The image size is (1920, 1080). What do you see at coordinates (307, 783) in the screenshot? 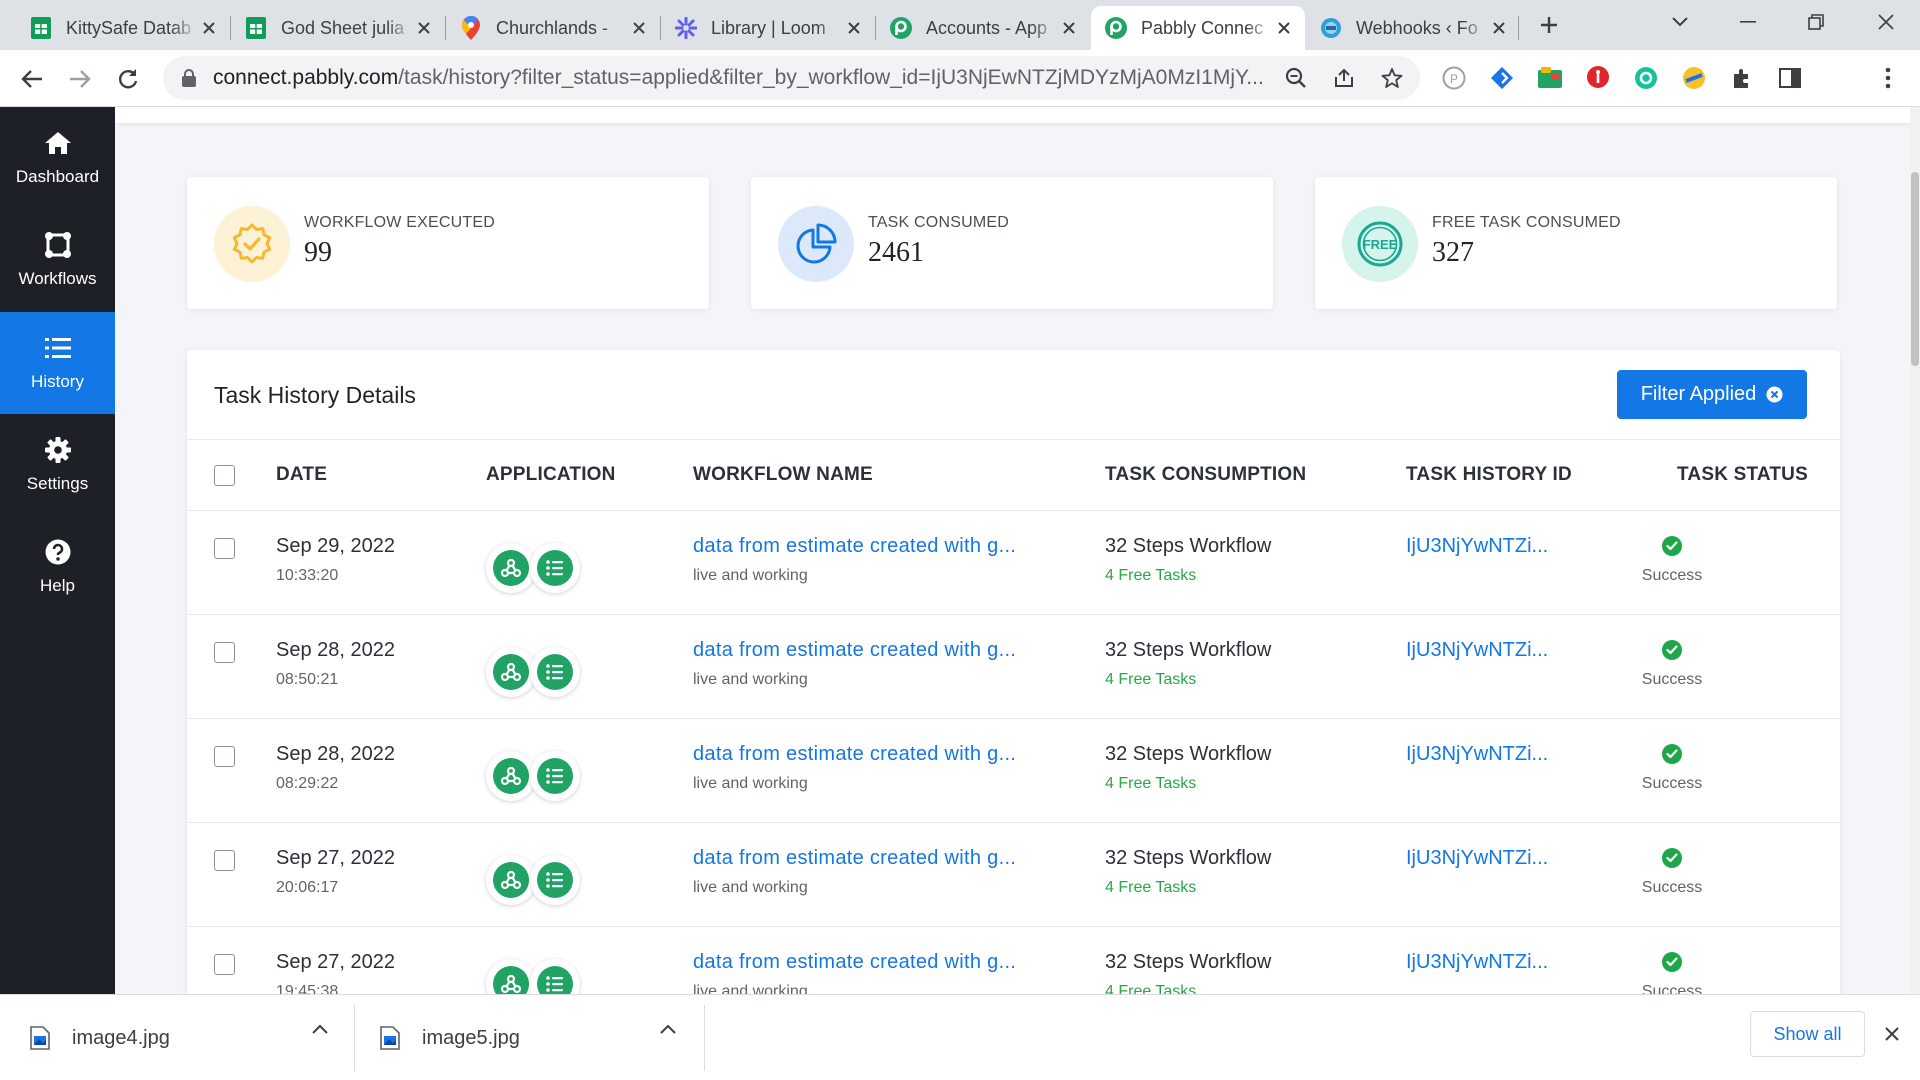
I see `cell-time: 08:29:22` at bounding box center [307, 783].